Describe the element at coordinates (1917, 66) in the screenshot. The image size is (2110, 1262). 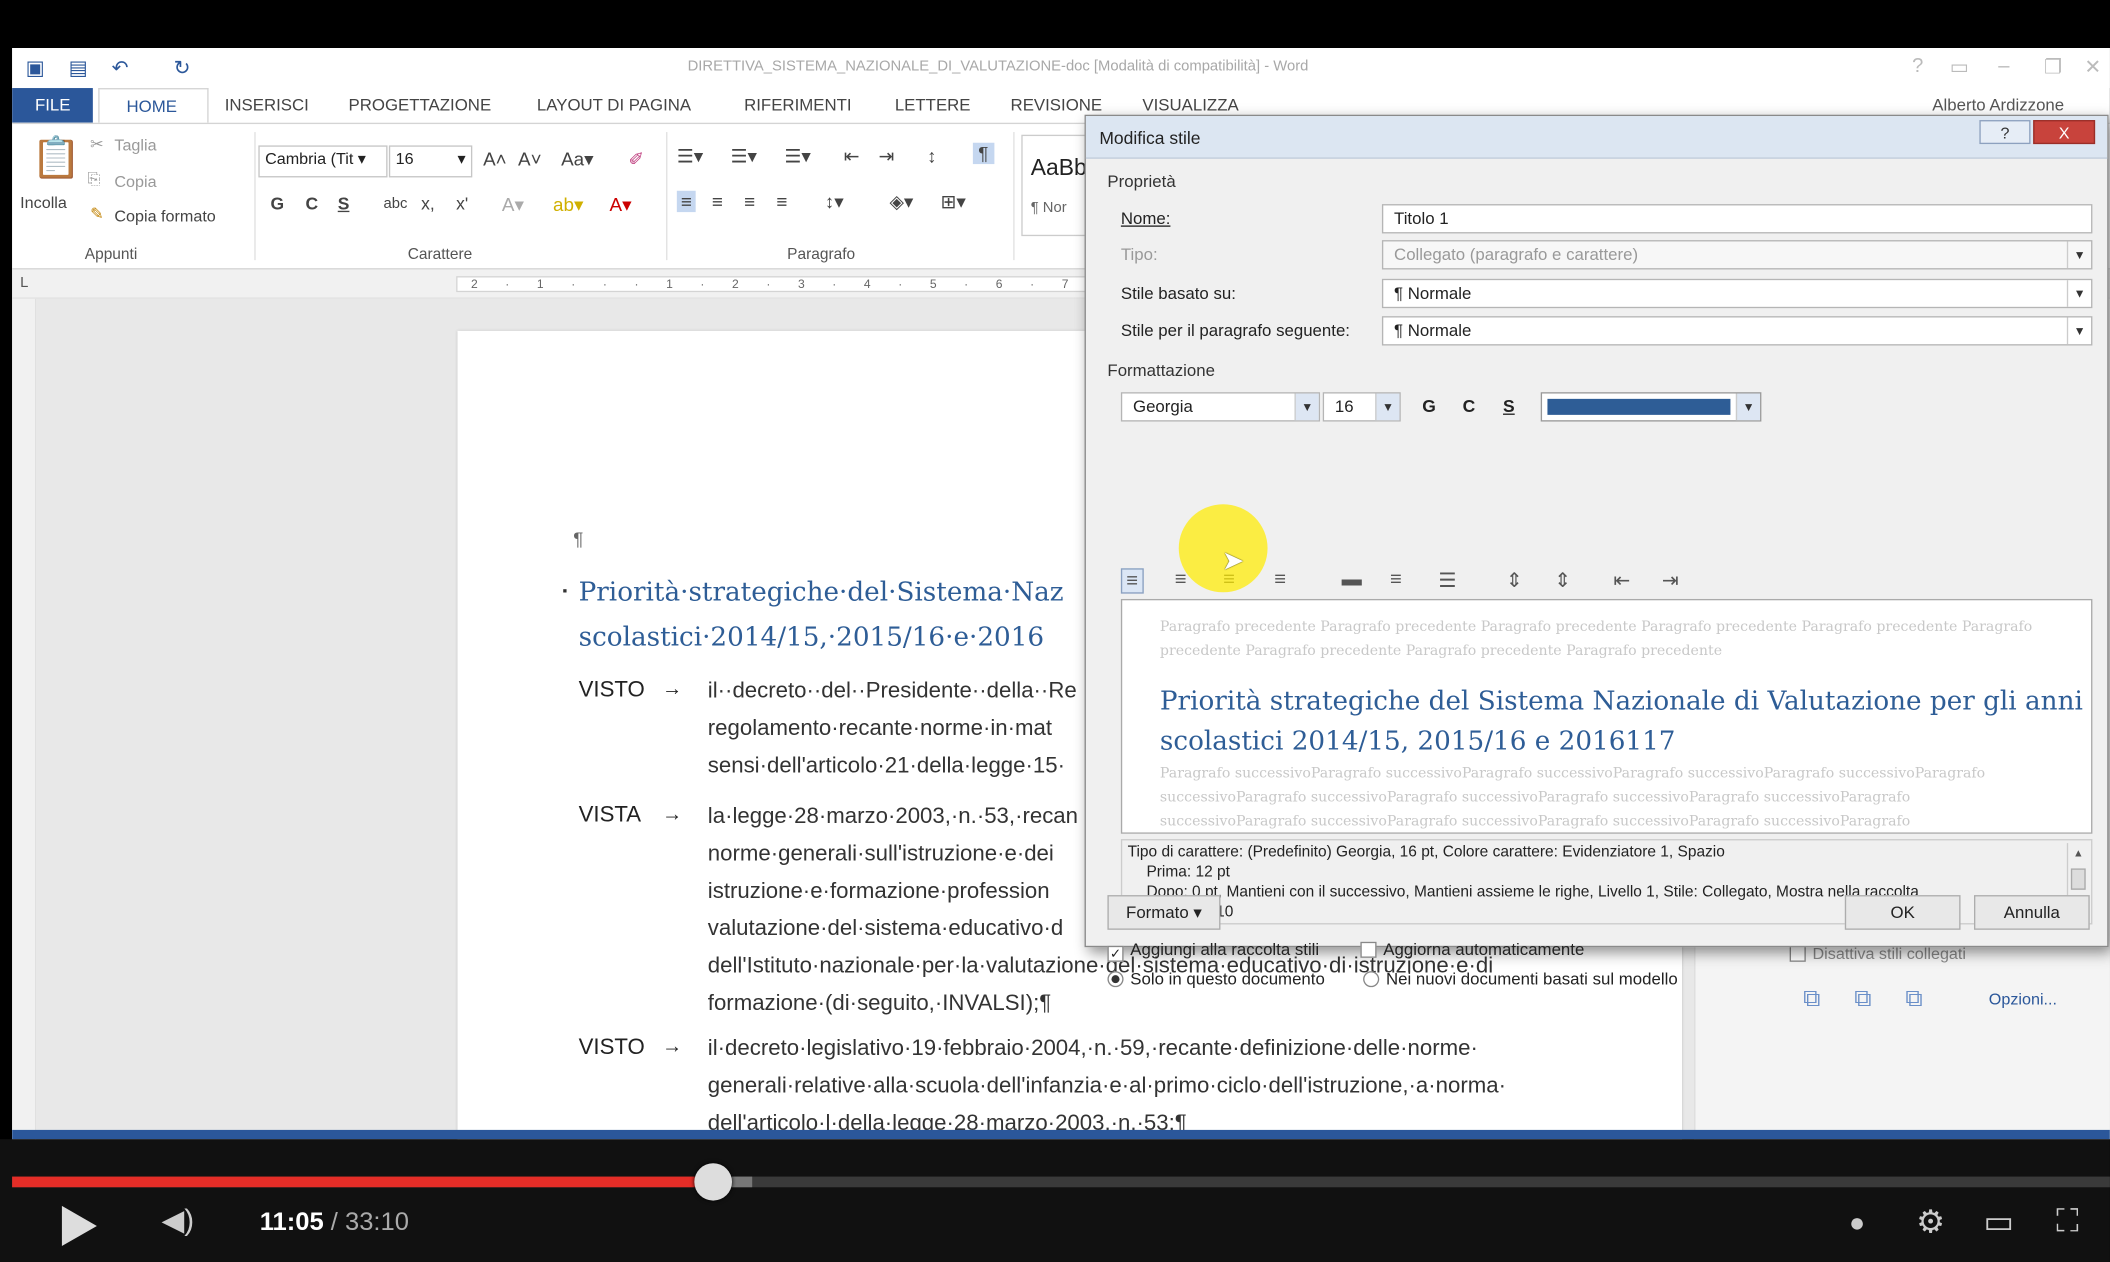
I see `help-icon: ?` at that location.